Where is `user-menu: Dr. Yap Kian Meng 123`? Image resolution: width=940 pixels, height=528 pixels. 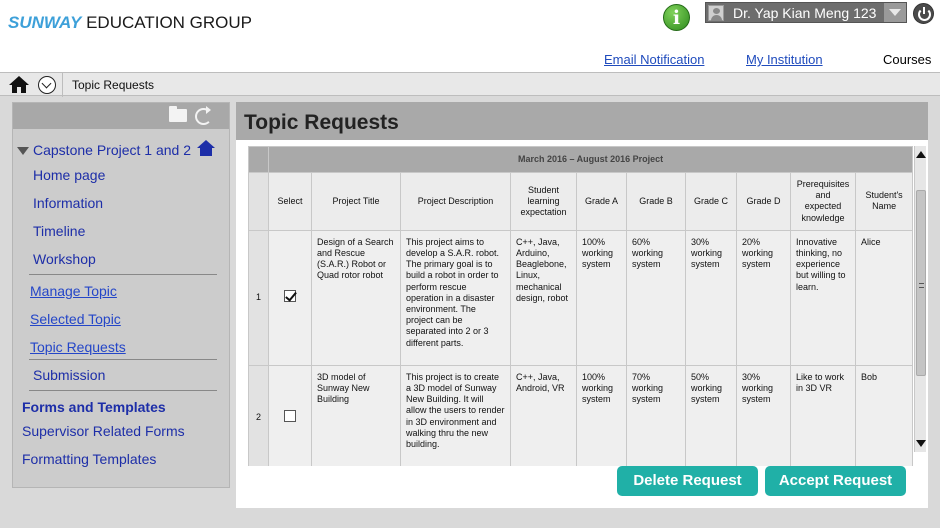
user-menu: Dr. Yap Kian Meng 123 is located at coordinates (806, 12).